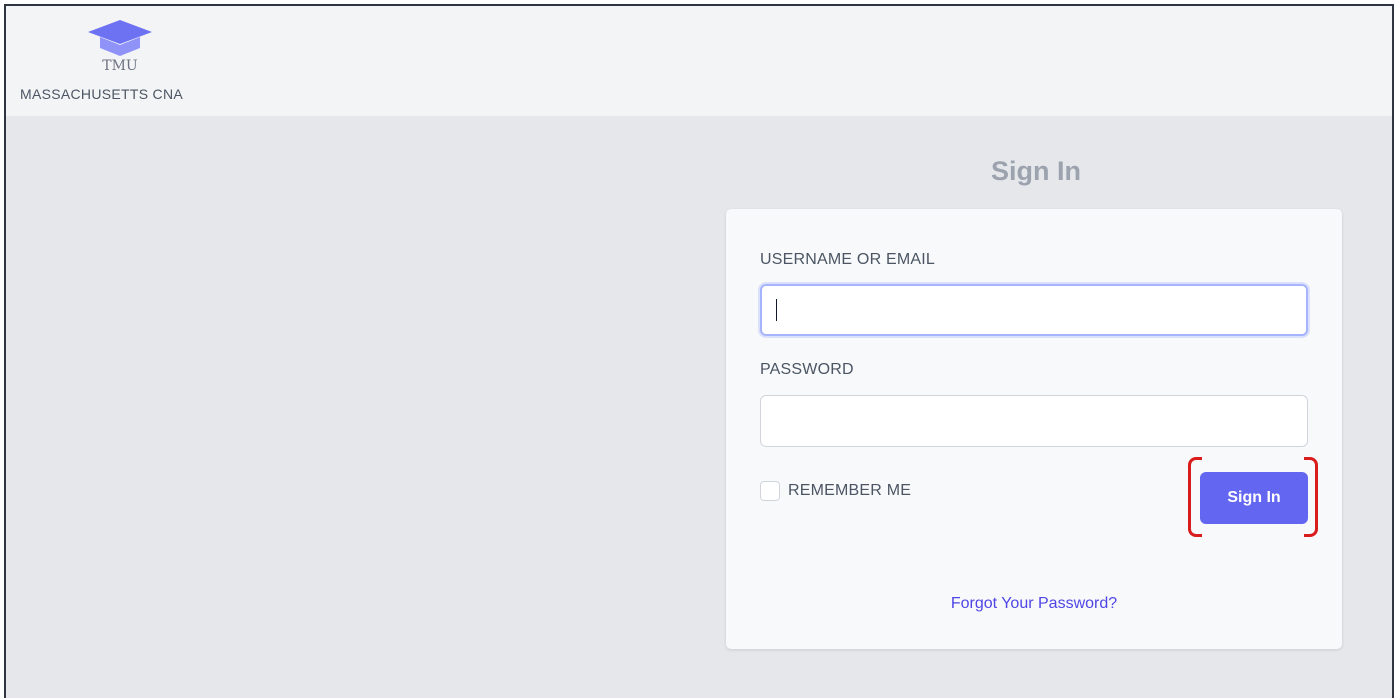 The width and height of the screenshot is (1398, 698). I want to click on password-label: PASSWORD, so click(807, 369).